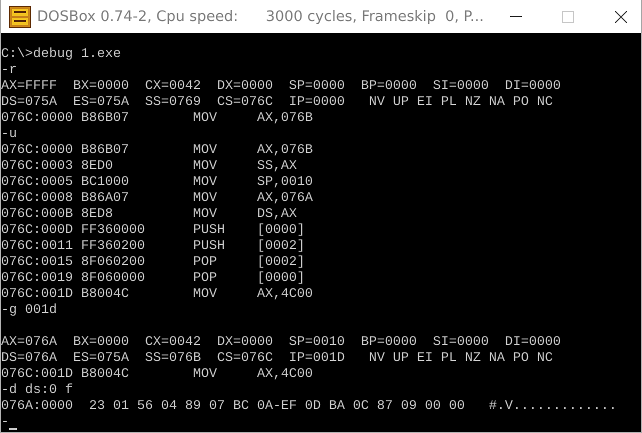 The width and height of the screenshot is (642, 433). What do you see at coordinates (9, 71) in the screenshot?
I see `terminal-line: -r` at bounding box center [9, 71].